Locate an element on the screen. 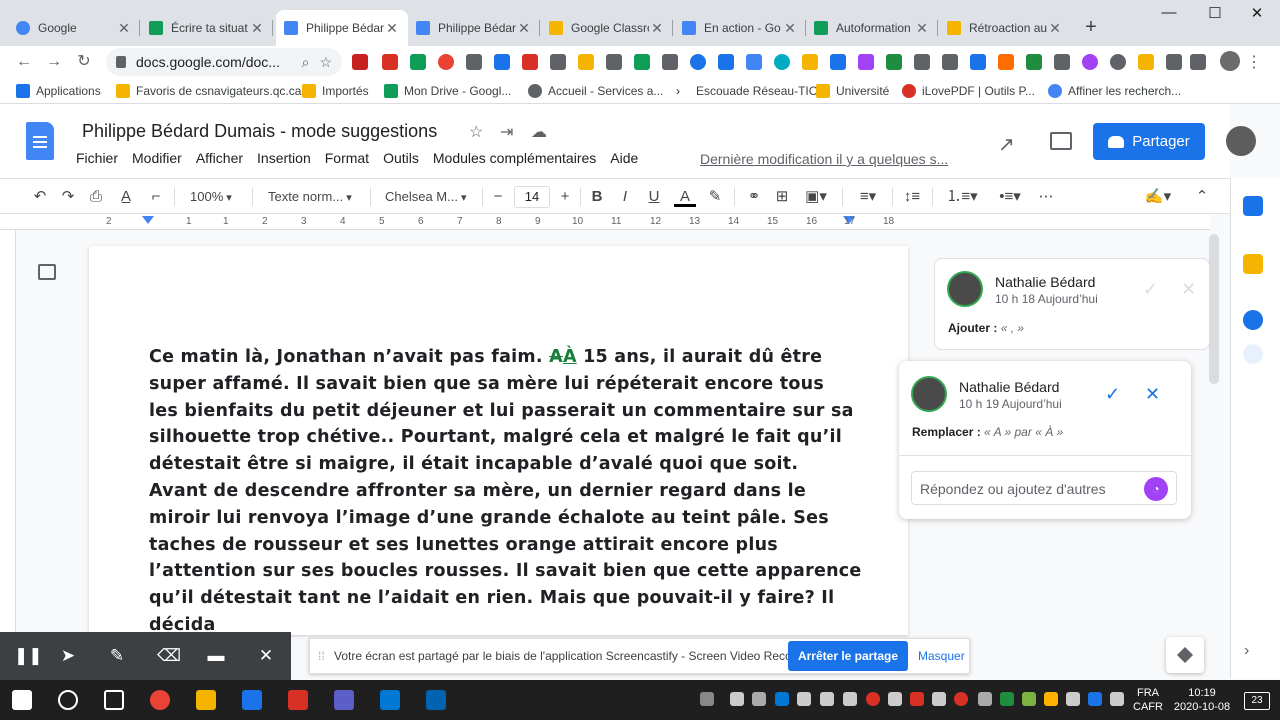  onedrive-icon is located at coordinates (782, 699).